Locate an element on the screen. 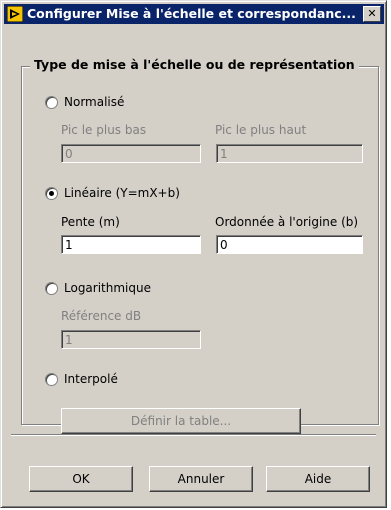 The image size is (391, 510). radio-lineaire: Linéaire (Y=mX+b) is located at coordinates (112, 193).